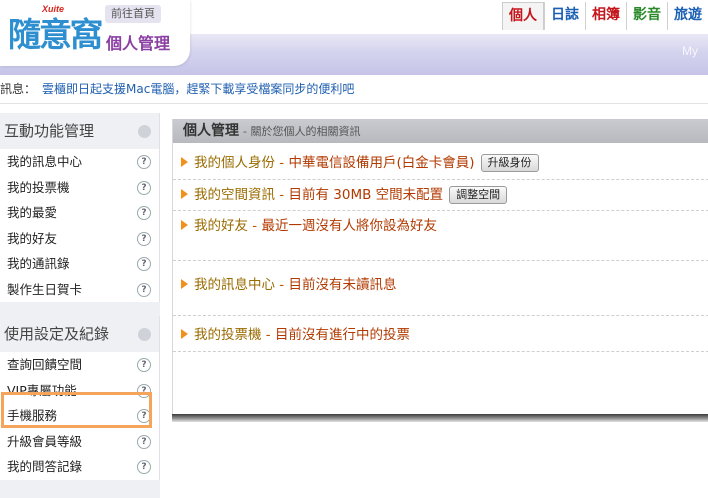 The image size is (708, 498). Describe the element at coordinates (349, 226) in the screenshot. I see `row-value: 最近一週沒有人將你設為好友` at that location.